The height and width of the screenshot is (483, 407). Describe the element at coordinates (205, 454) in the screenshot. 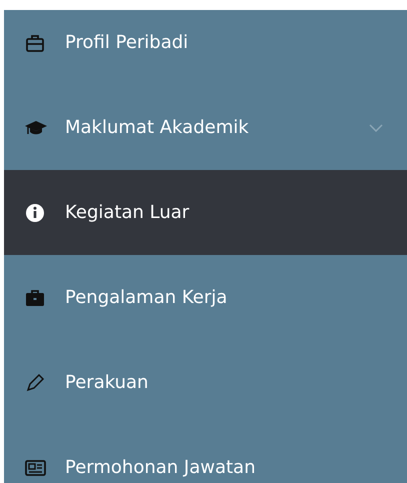

I see `sidebar-item: Permohonan Jawatan` at that location.